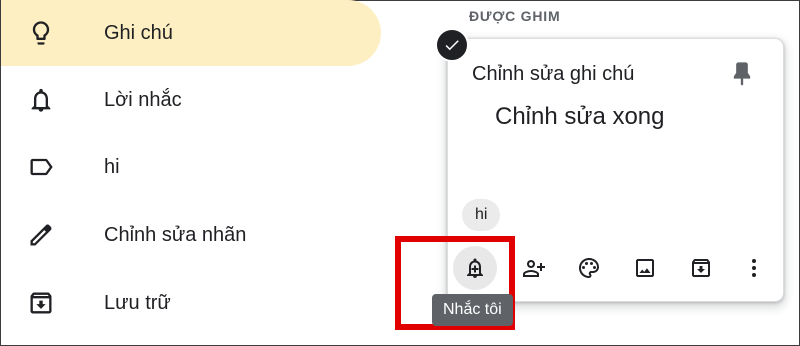 The height and width of the screenshot is (346, 800). I want to click on bell-icon, so click(41, 100).